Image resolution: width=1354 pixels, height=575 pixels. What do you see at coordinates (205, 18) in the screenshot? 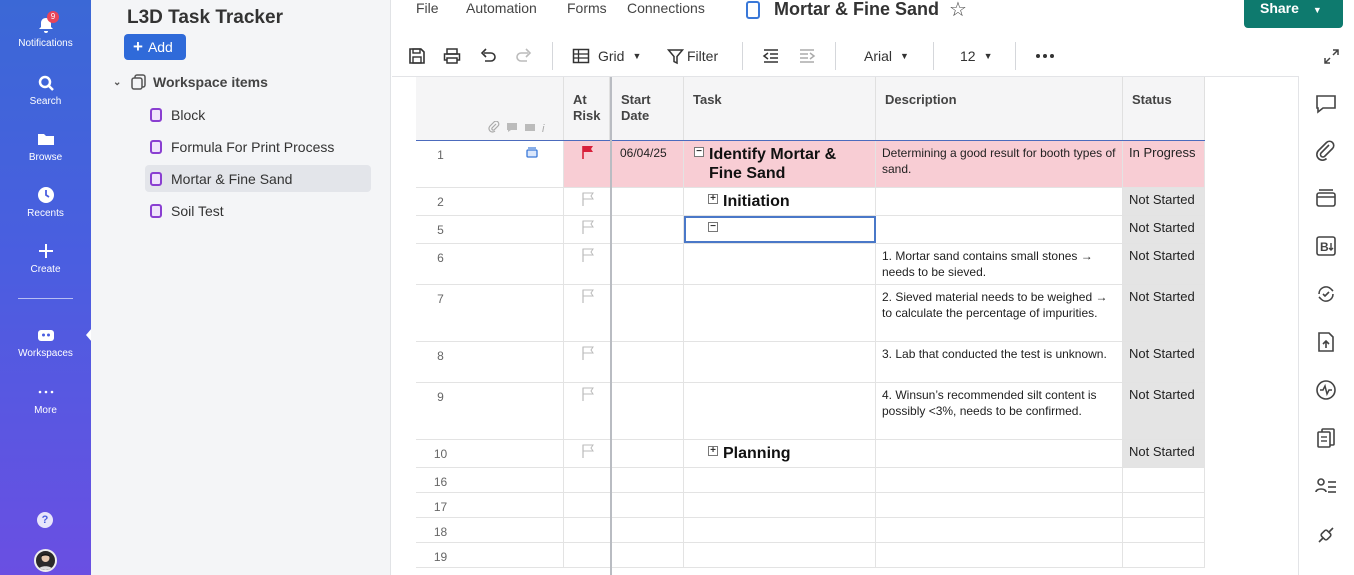
I see `workspace-title: L3D Task Tracker` at bounding box center [205, 18].